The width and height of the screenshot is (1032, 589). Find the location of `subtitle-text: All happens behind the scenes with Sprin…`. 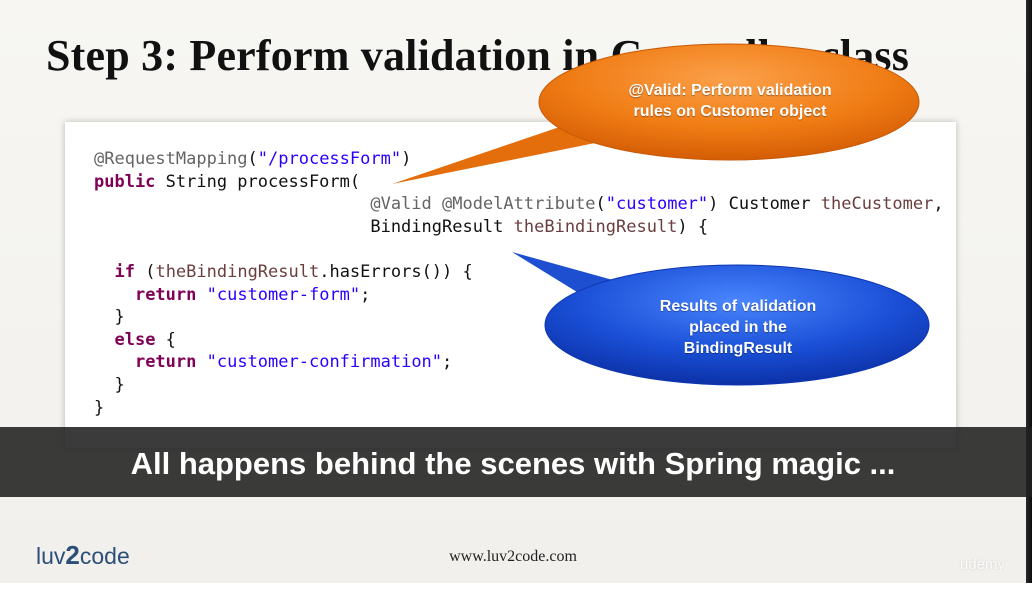

subtitle-text: All happens behind the scenes with Sprin… is located at coordinates (513, 463).